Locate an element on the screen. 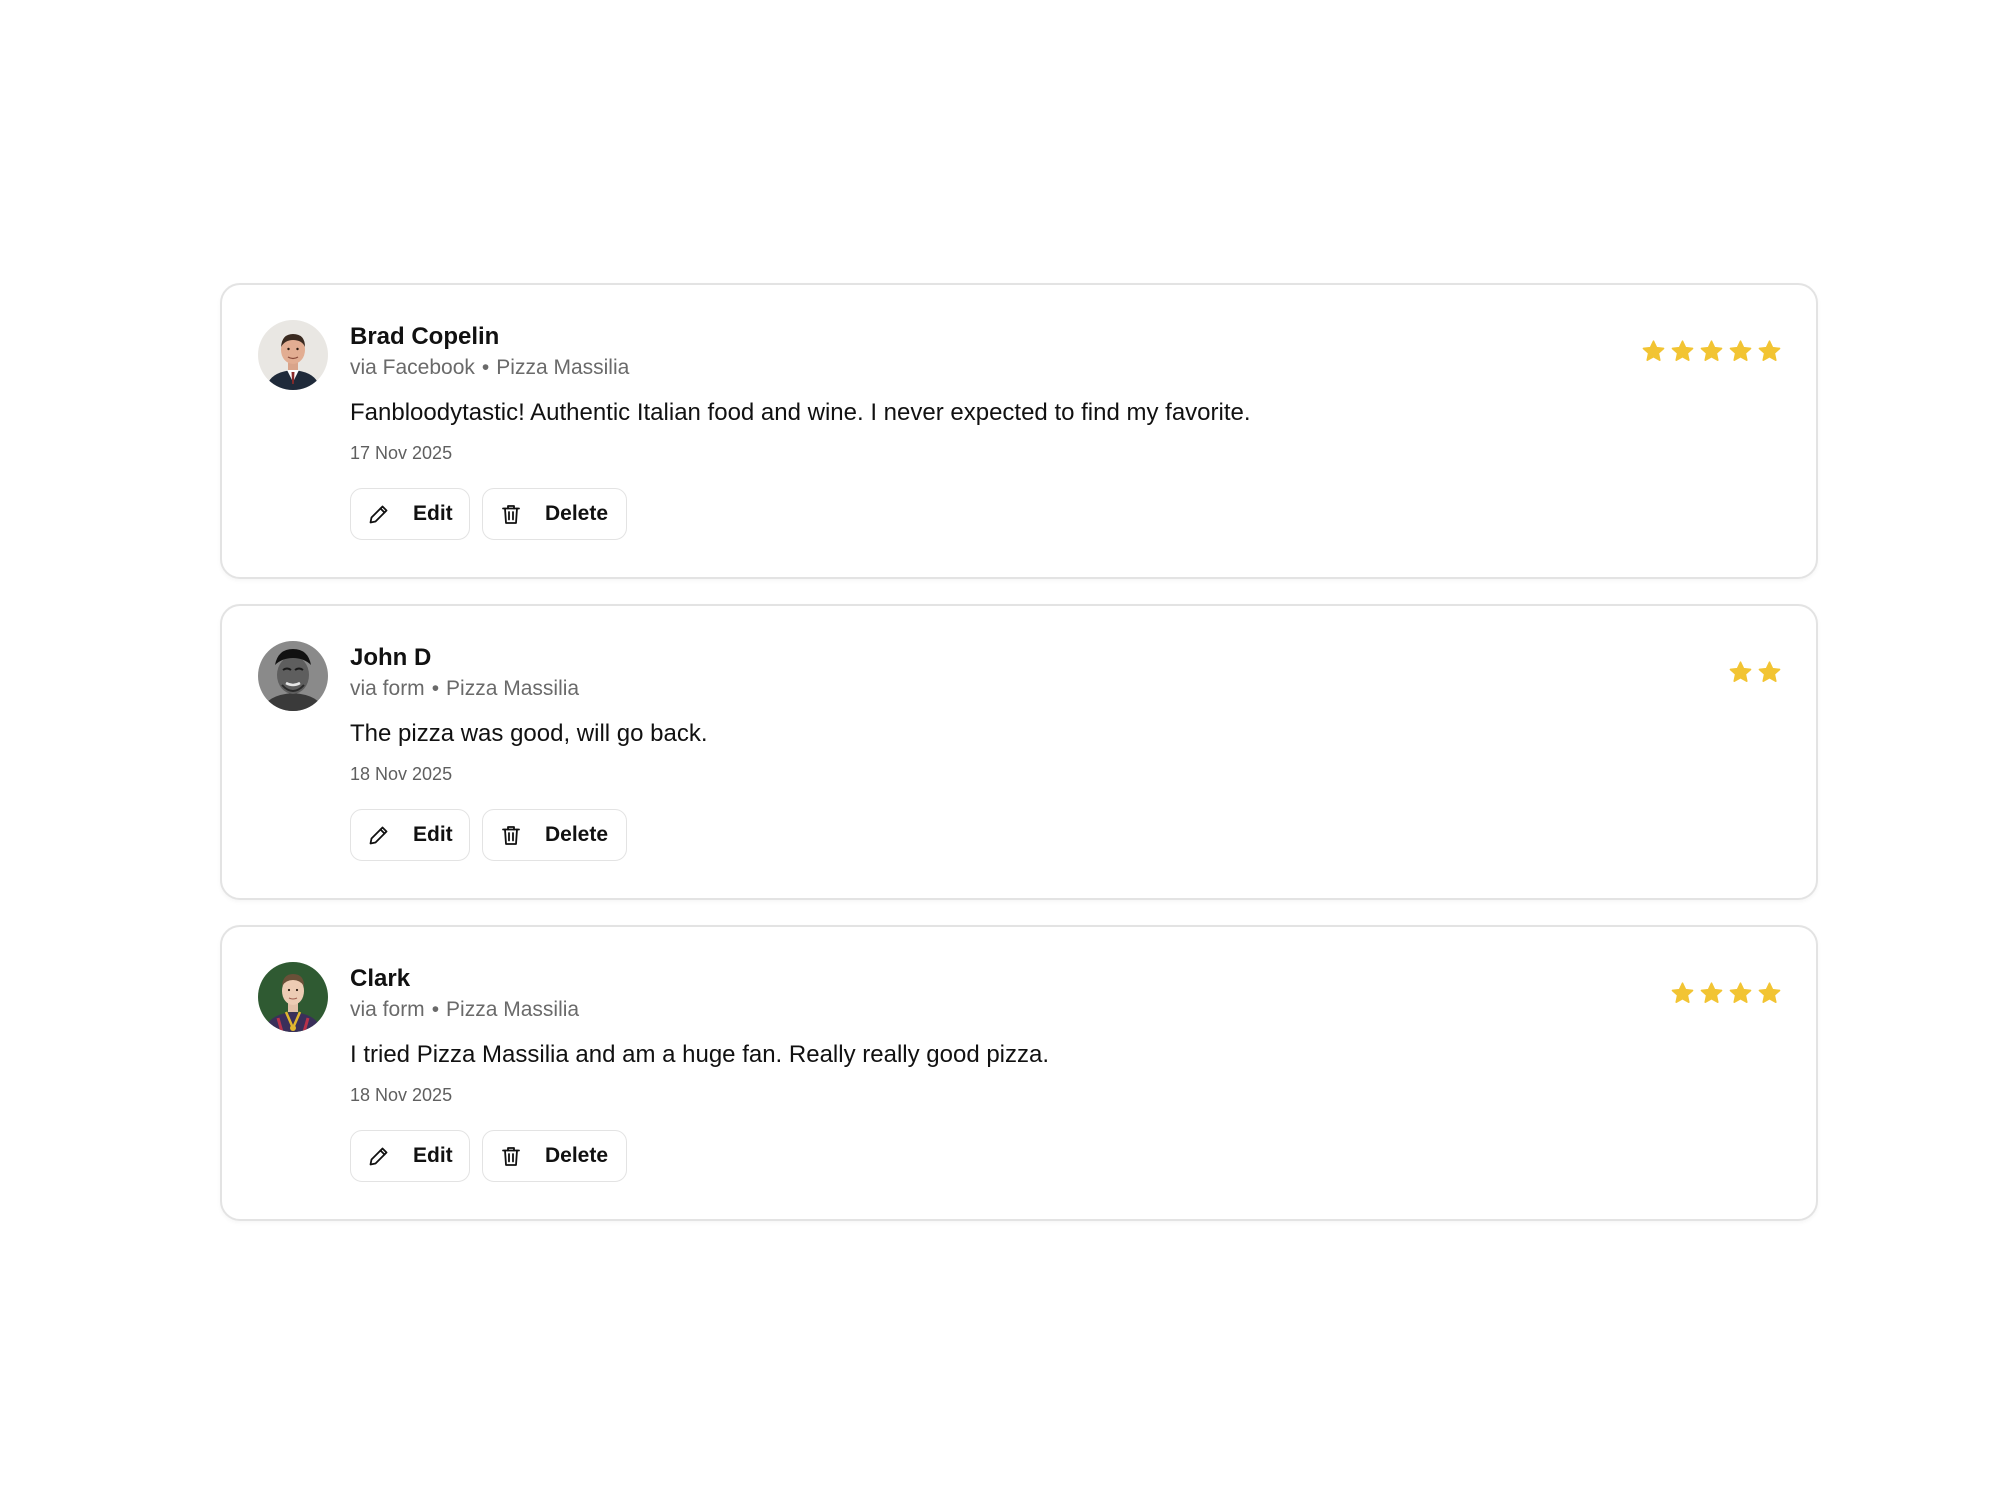  reviewer-name: Clark is located at coordinates (380, 978).